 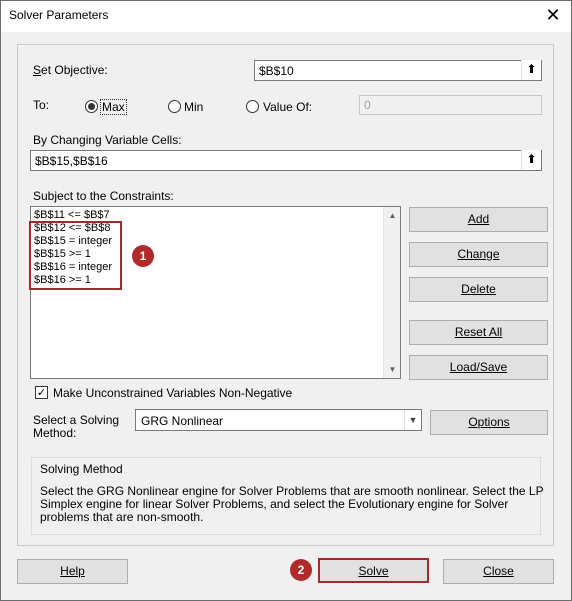 What do you see at coordinates (193, 107) in the screenshot?
I see `radio-min-label: Min` at bounding box center [193, 107].